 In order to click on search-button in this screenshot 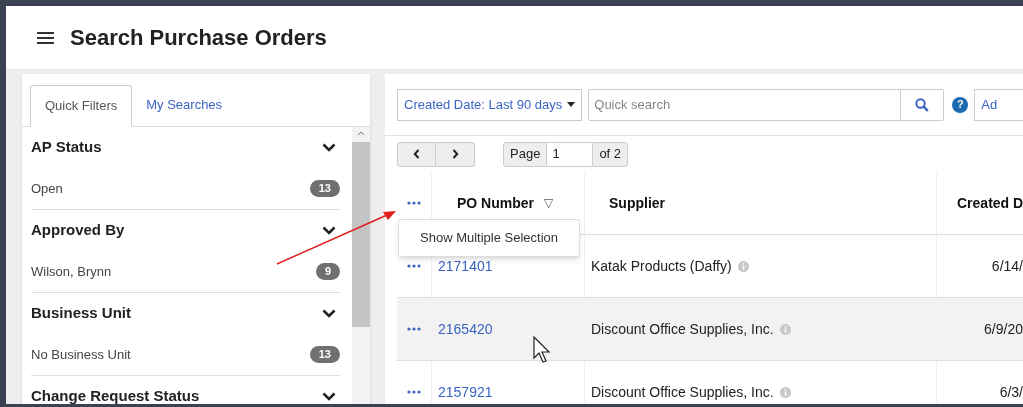, I will do `click(923, 104)`.